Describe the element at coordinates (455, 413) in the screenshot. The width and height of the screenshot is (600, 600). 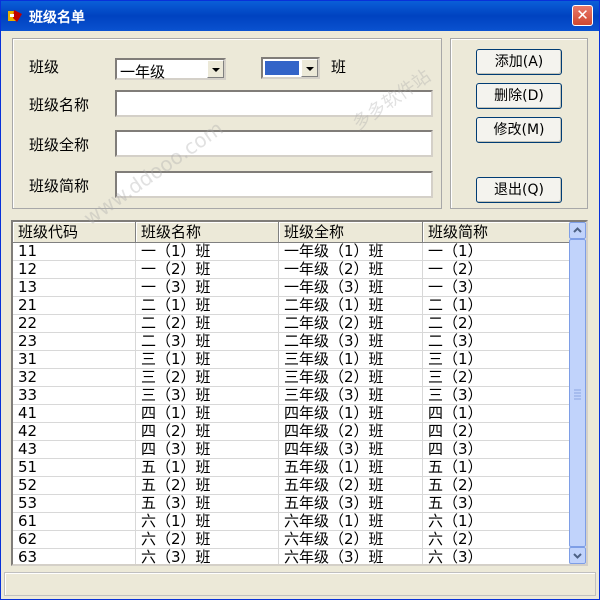
I see `cell-shortname: 四（1）` at that location.